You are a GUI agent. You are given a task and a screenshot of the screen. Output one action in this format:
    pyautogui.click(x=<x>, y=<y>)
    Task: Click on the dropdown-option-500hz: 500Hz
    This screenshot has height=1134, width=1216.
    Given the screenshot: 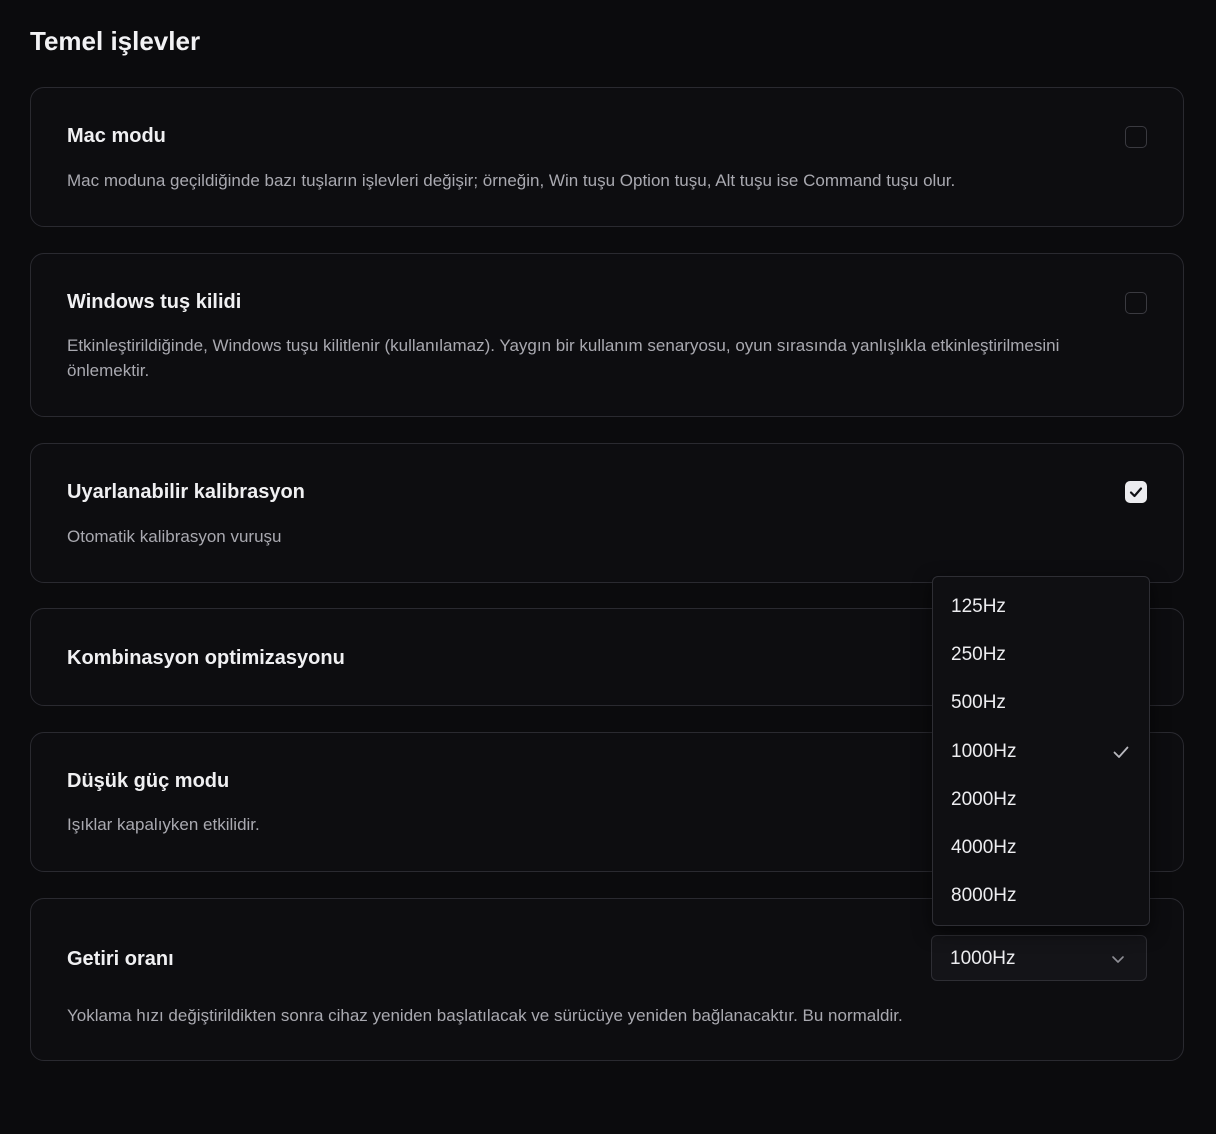 What is the action you would take?
    pyautogui.click(x=1041, y=703)
    